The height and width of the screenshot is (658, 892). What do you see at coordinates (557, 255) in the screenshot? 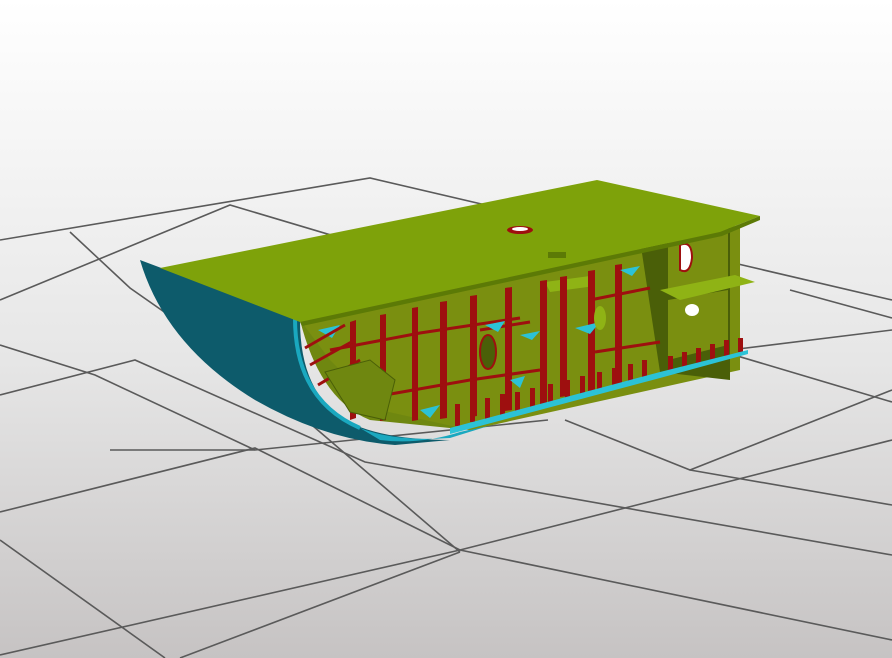
I see `deck-hatch` at bounding box center [557, 255].